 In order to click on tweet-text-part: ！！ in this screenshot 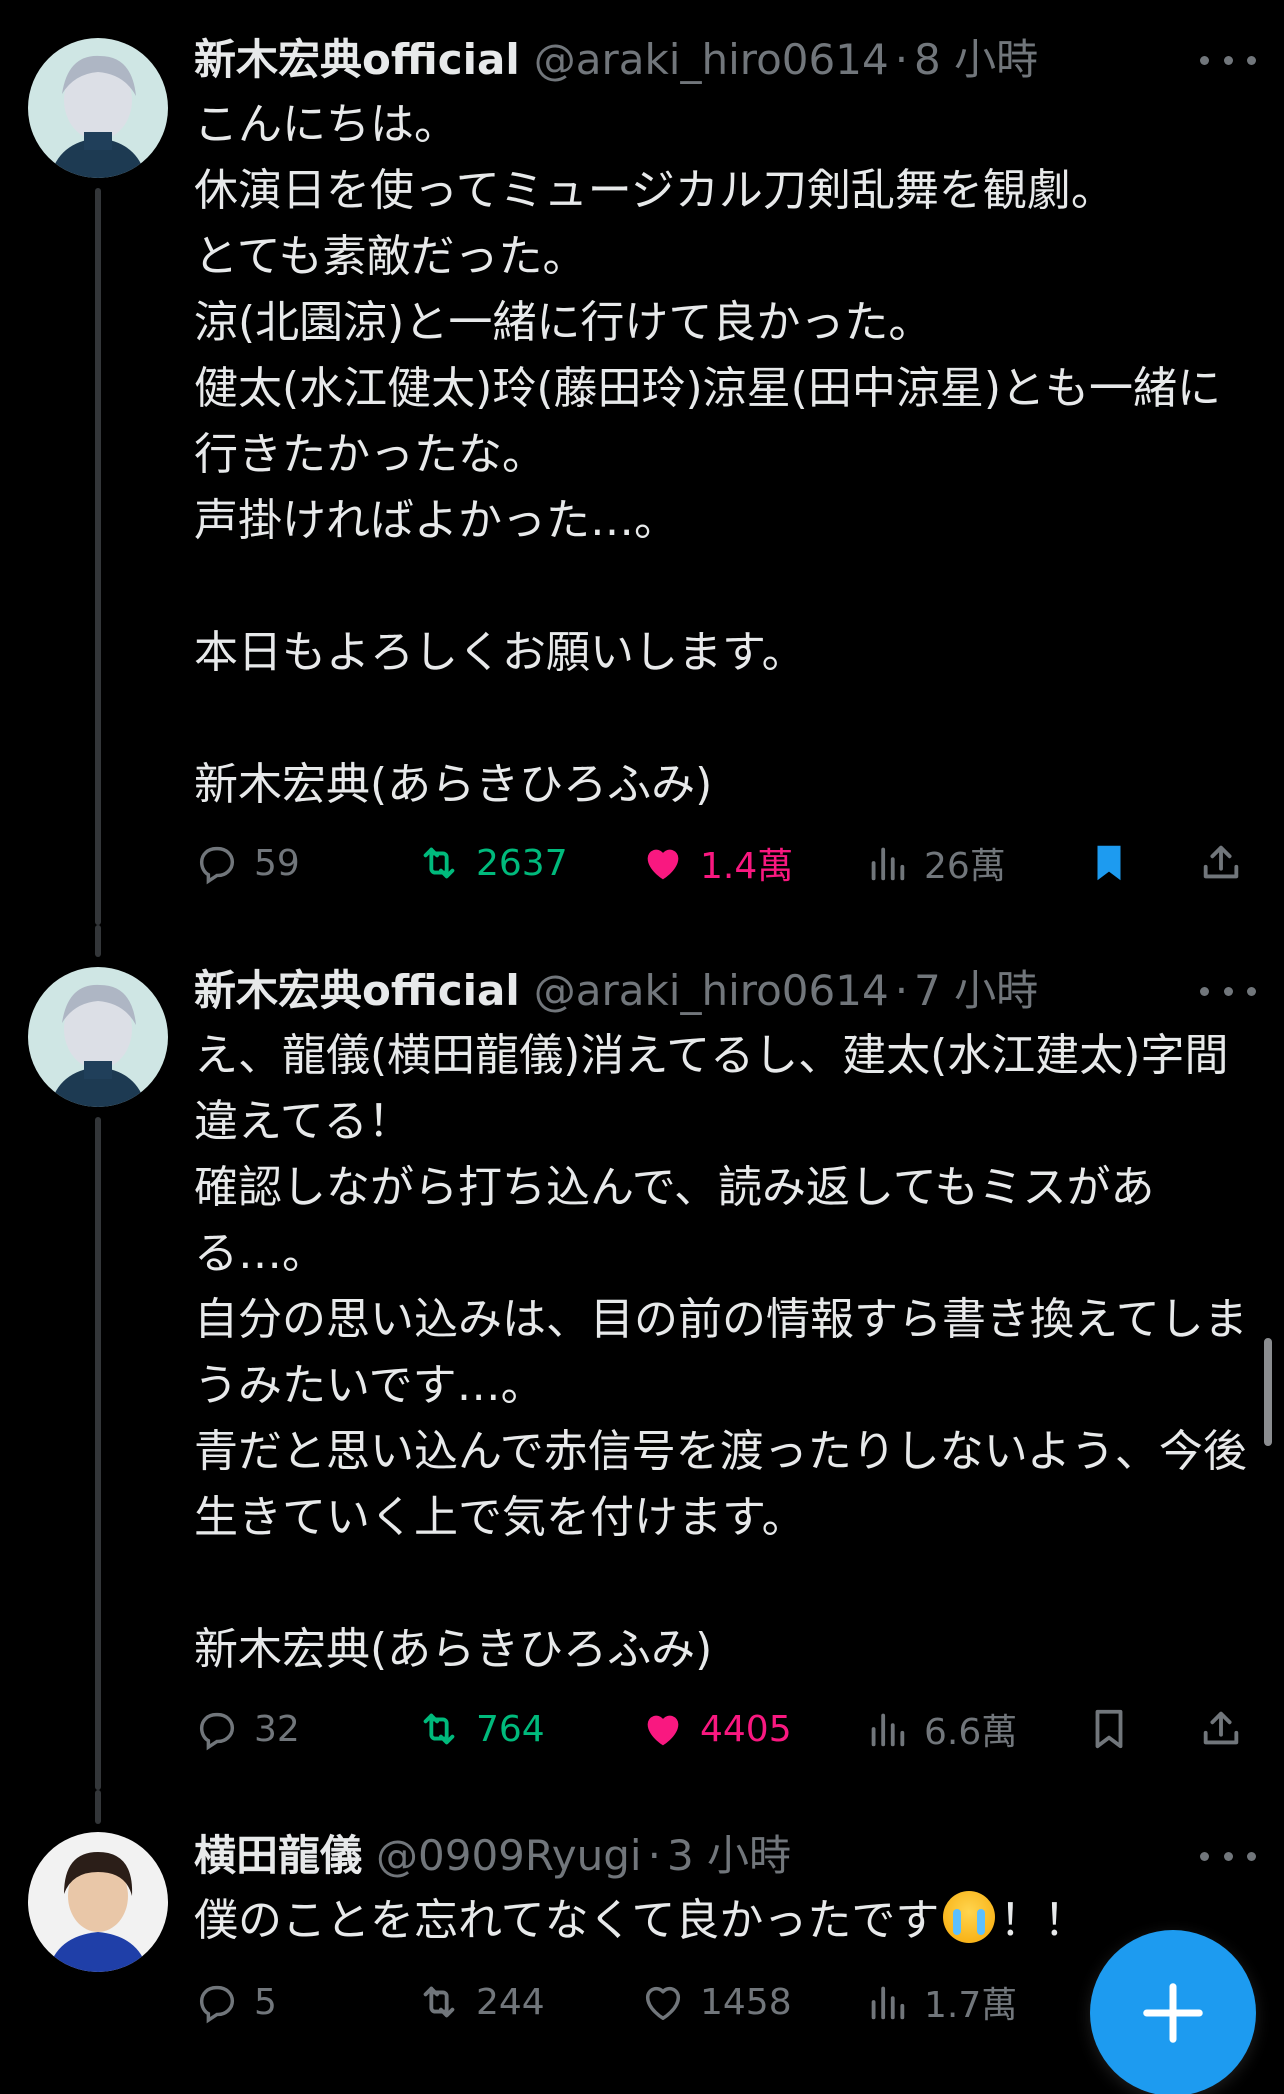, I will do `click(1043, 1920)`.